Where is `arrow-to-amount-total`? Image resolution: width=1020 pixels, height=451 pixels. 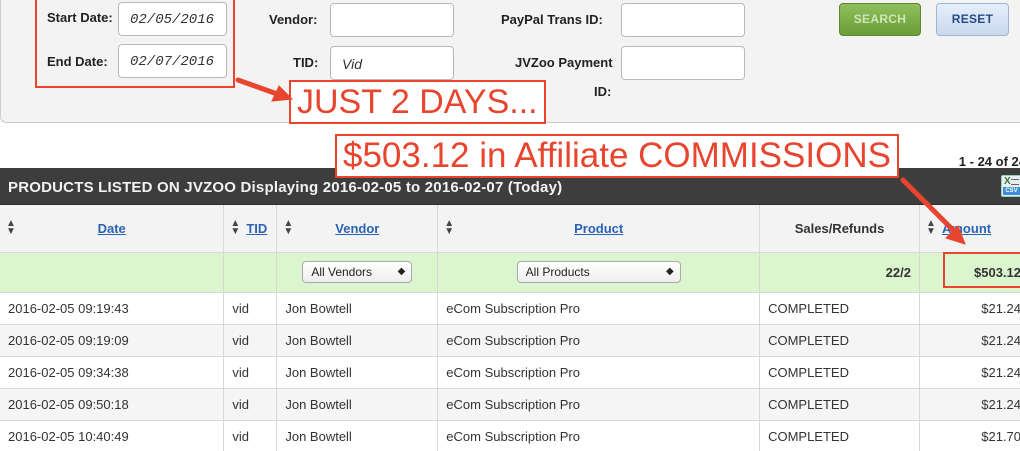
arrow-to-amount-total is located at coordinates (933, 211).